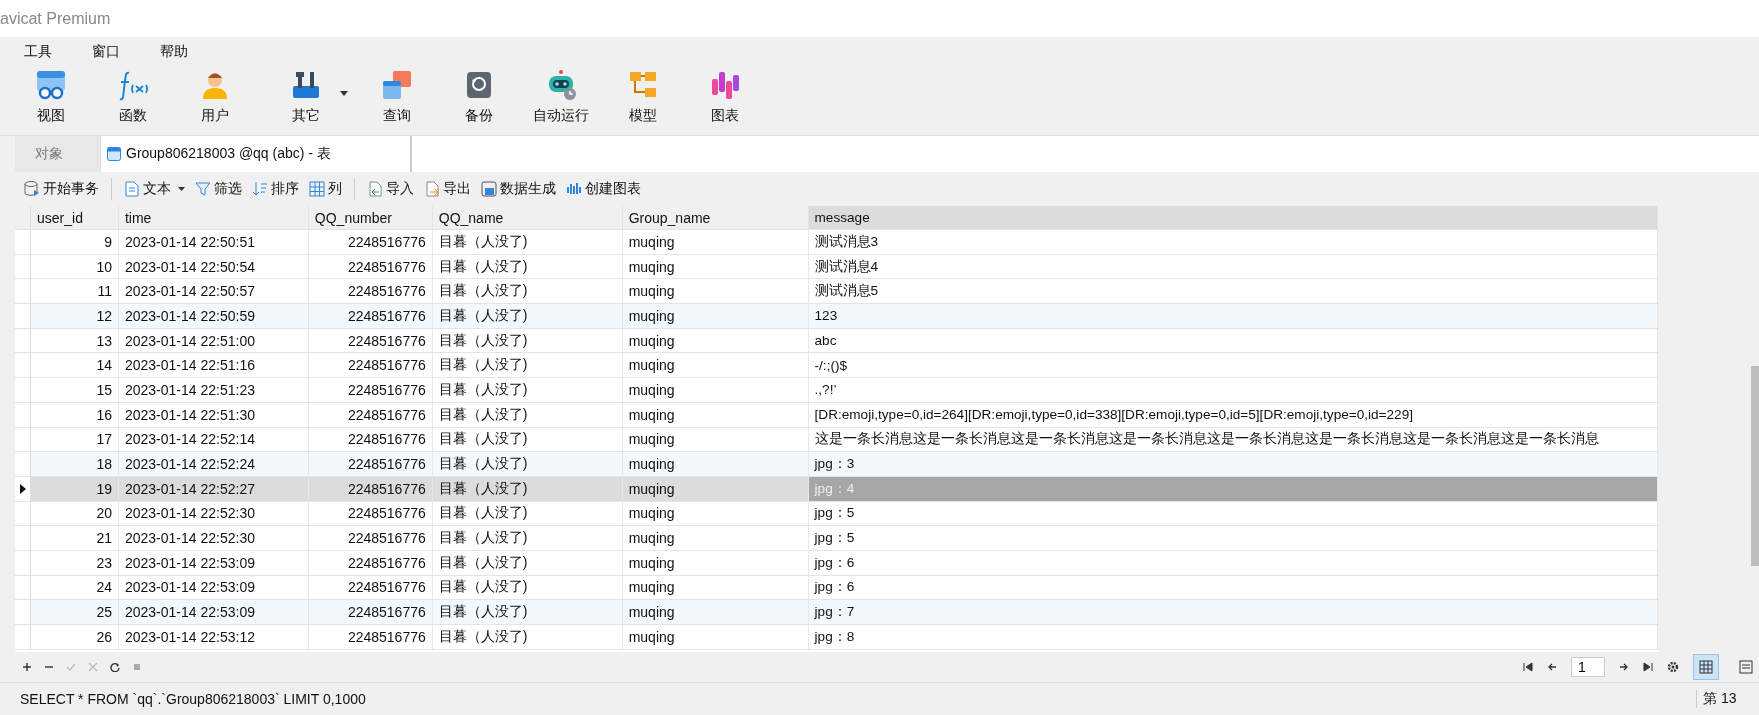 This screenshot has height=715, width=1759. What do you see at coordinates (574, 189) in the screenshot?
I see `chart-icon` at bounding box center [574, 189].